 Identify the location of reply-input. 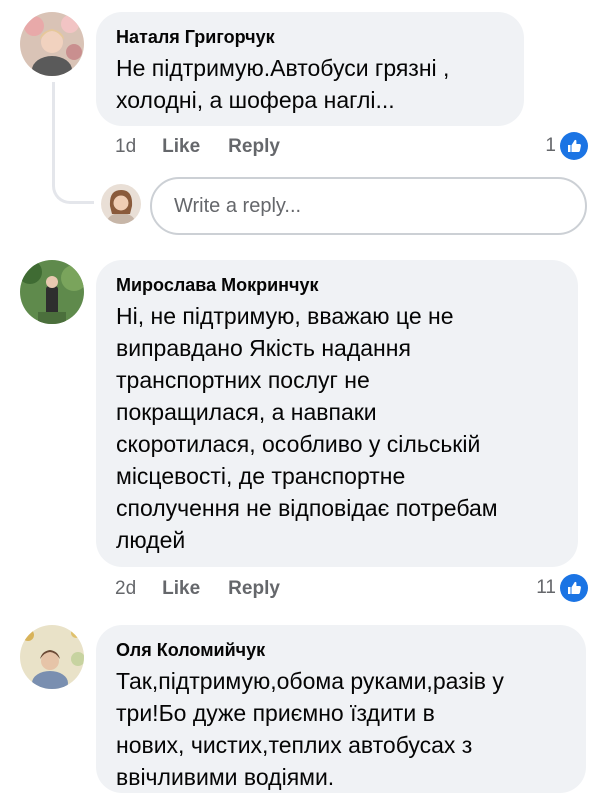
(368, 206).